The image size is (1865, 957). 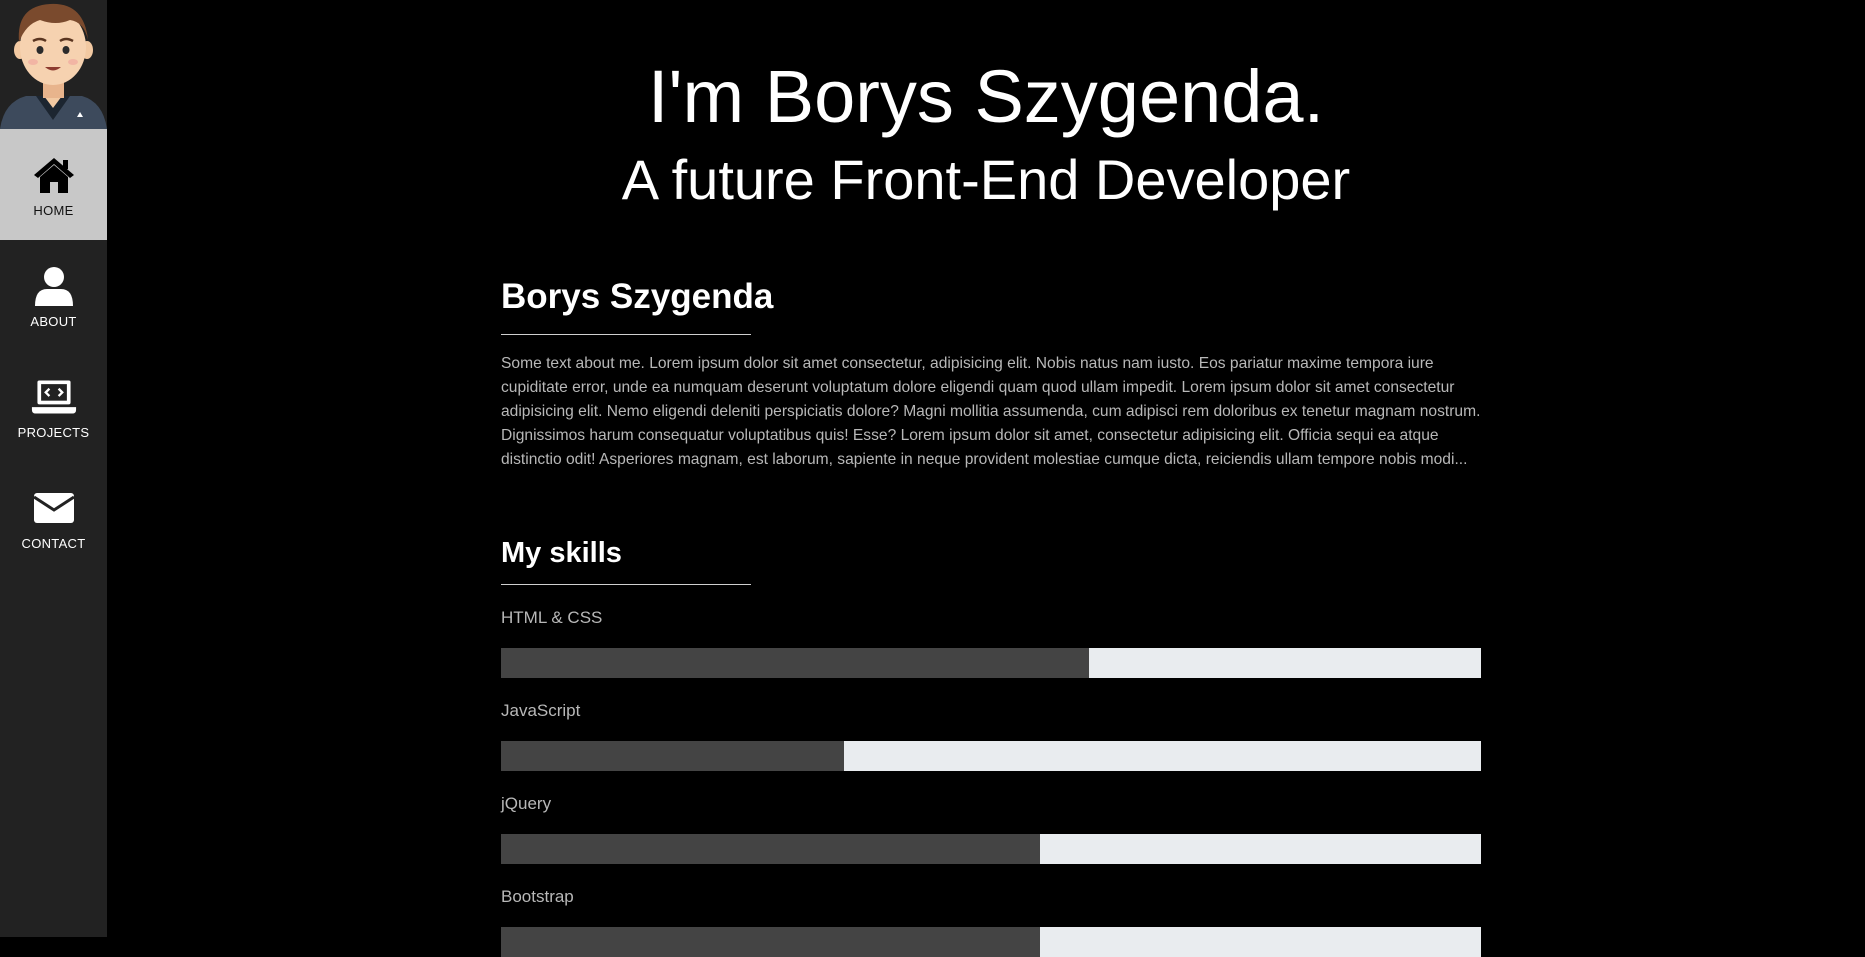 What do you see at coordinates (626, 334) in the screenshot?
I see `about-divider` at bounding box center [626, 334].